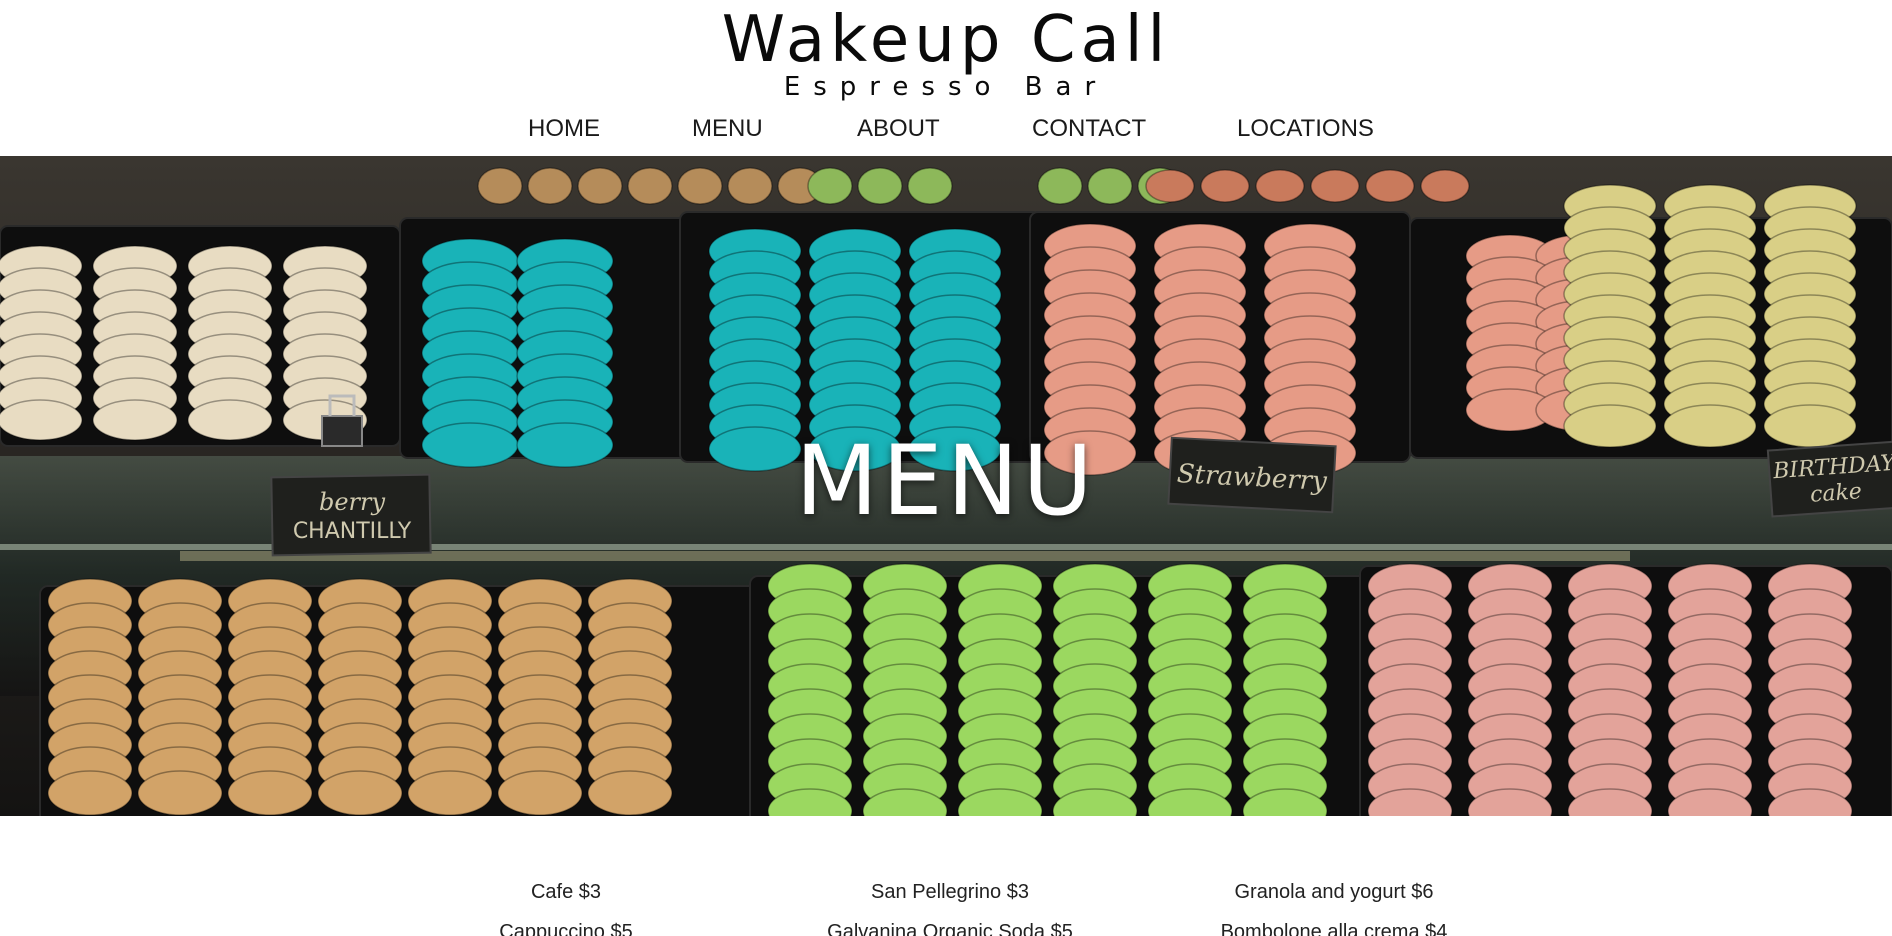 The width and height of the screenshot is (1892, 936). Describe the element at coordinates (946, 129) in the screenshot. I see `main-nav: HOME MENU ABOUT CONTACT LOCATIONS` at that location.